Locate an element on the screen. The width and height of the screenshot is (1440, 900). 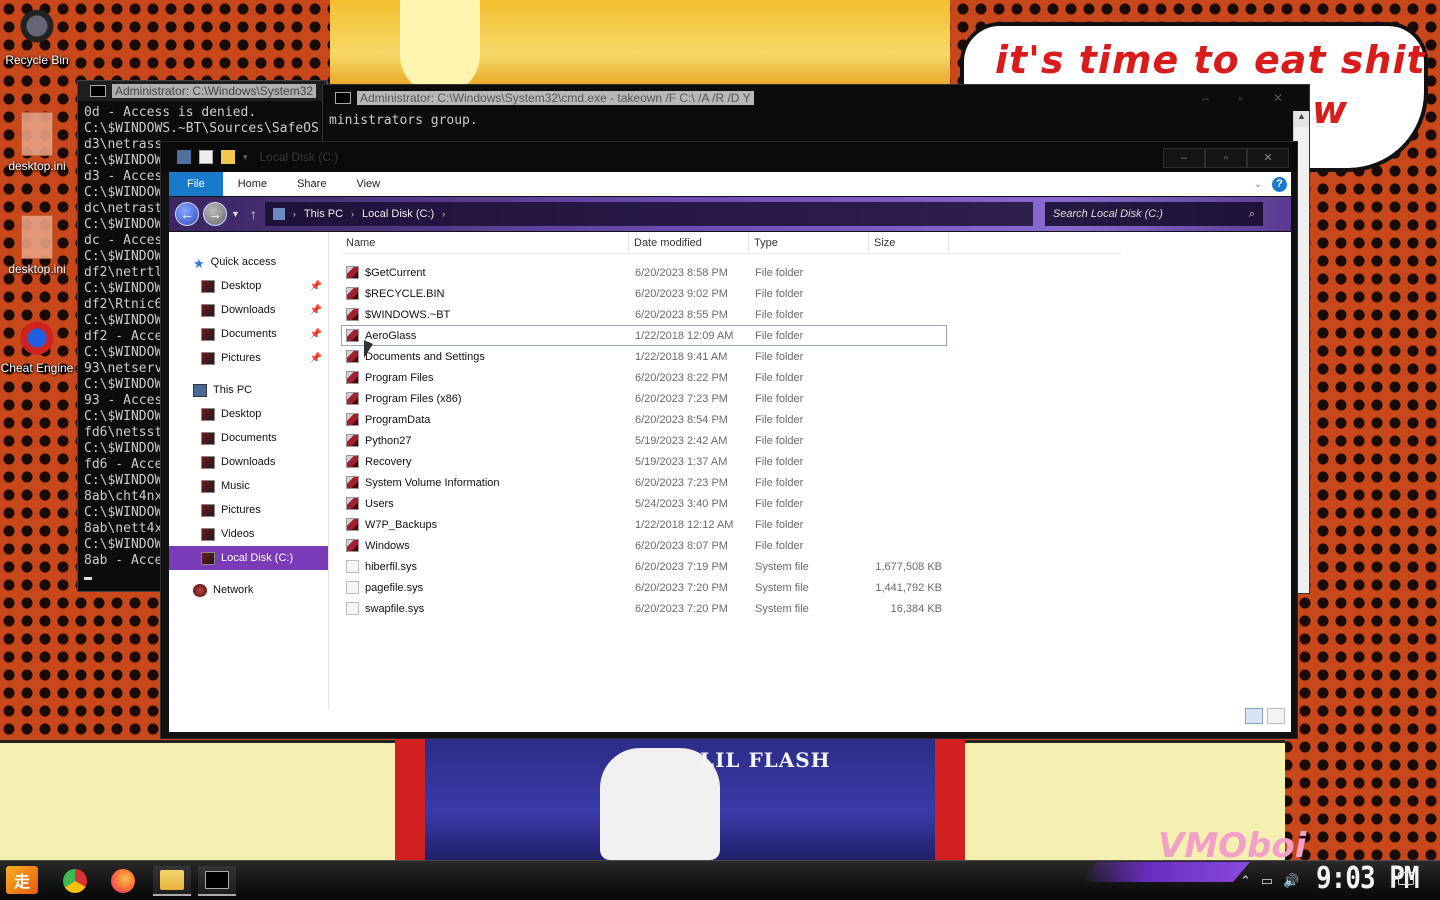
file-row: $GetCurrent 6/20/2023 8:58 PM File folder is located at coordinates (644, 272).